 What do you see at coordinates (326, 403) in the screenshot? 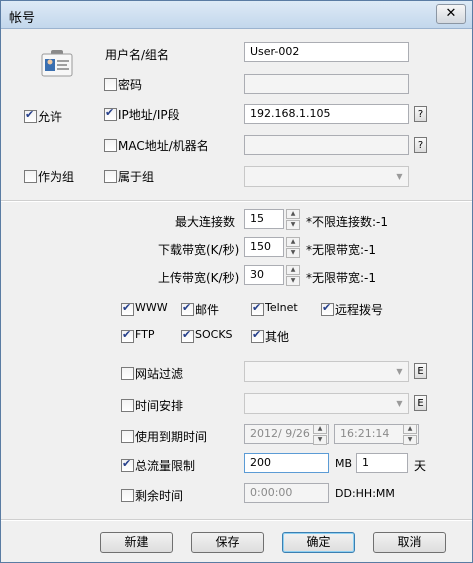
I see `schedule-select: ▼` at bounding box center [326, 403].